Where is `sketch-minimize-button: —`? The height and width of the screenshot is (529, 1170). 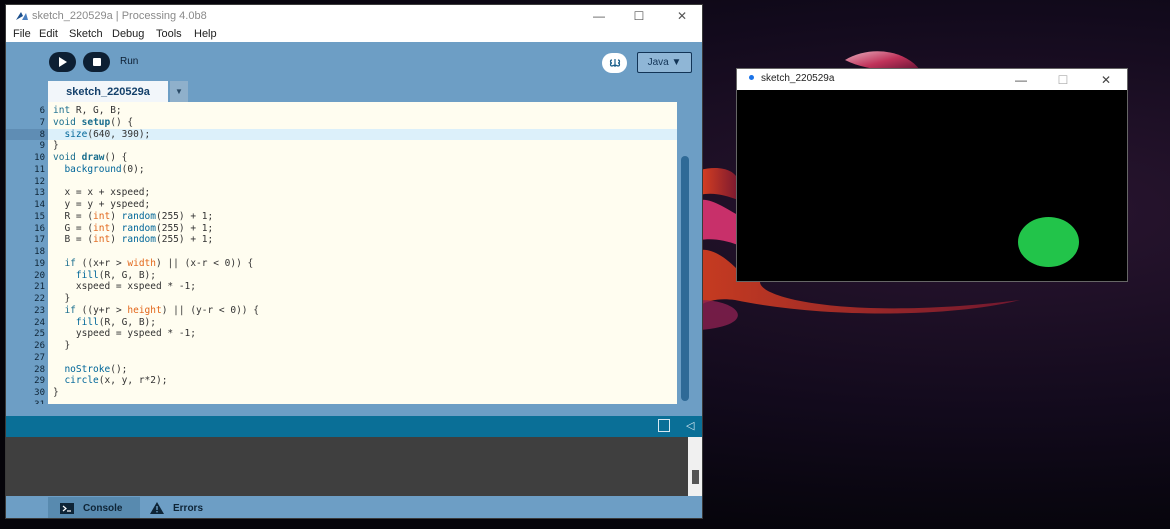 sketch-minimize-button: — is located at coordinates (1021, 79).